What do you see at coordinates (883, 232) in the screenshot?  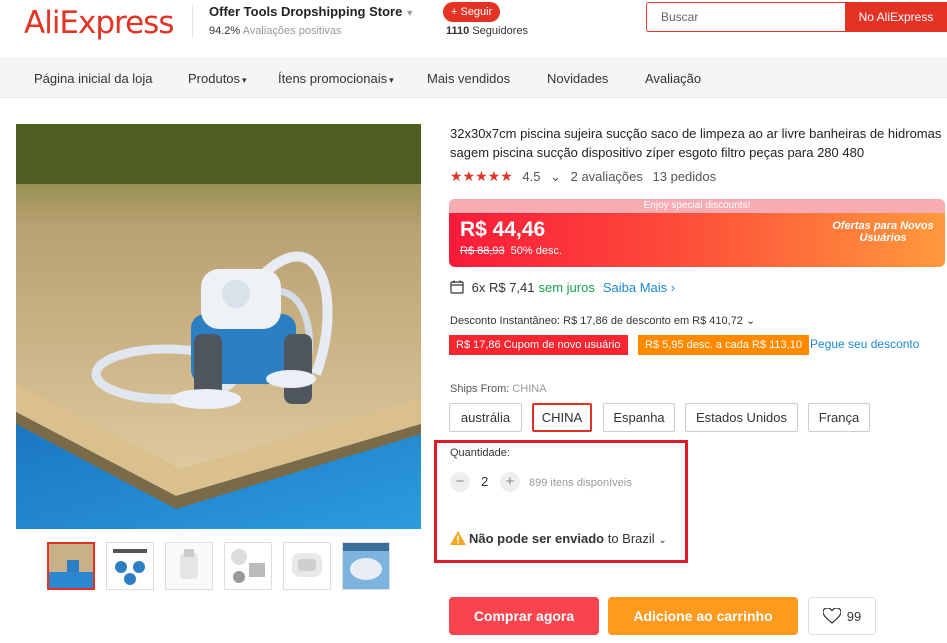 I see `new-user-offer-label: Ofertas para Novos Usuários` at bounding box center [883, 232].